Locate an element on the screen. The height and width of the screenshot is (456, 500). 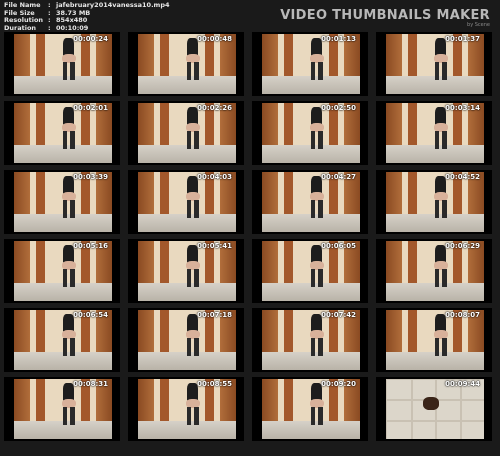
thumbnail-frame: 00:04:52 is located at coordinates (434, 202).